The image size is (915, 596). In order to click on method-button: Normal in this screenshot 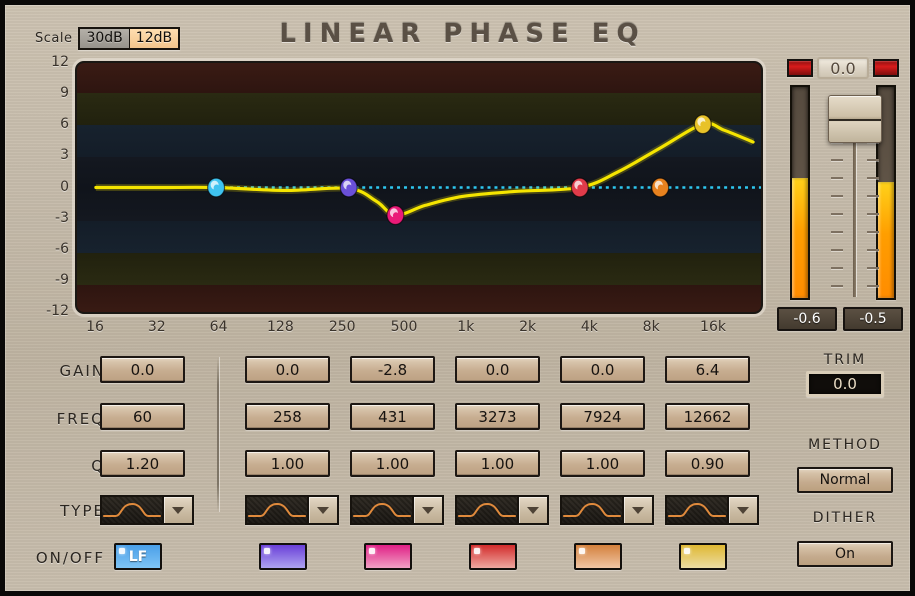, I will do `click(845, 480)`.